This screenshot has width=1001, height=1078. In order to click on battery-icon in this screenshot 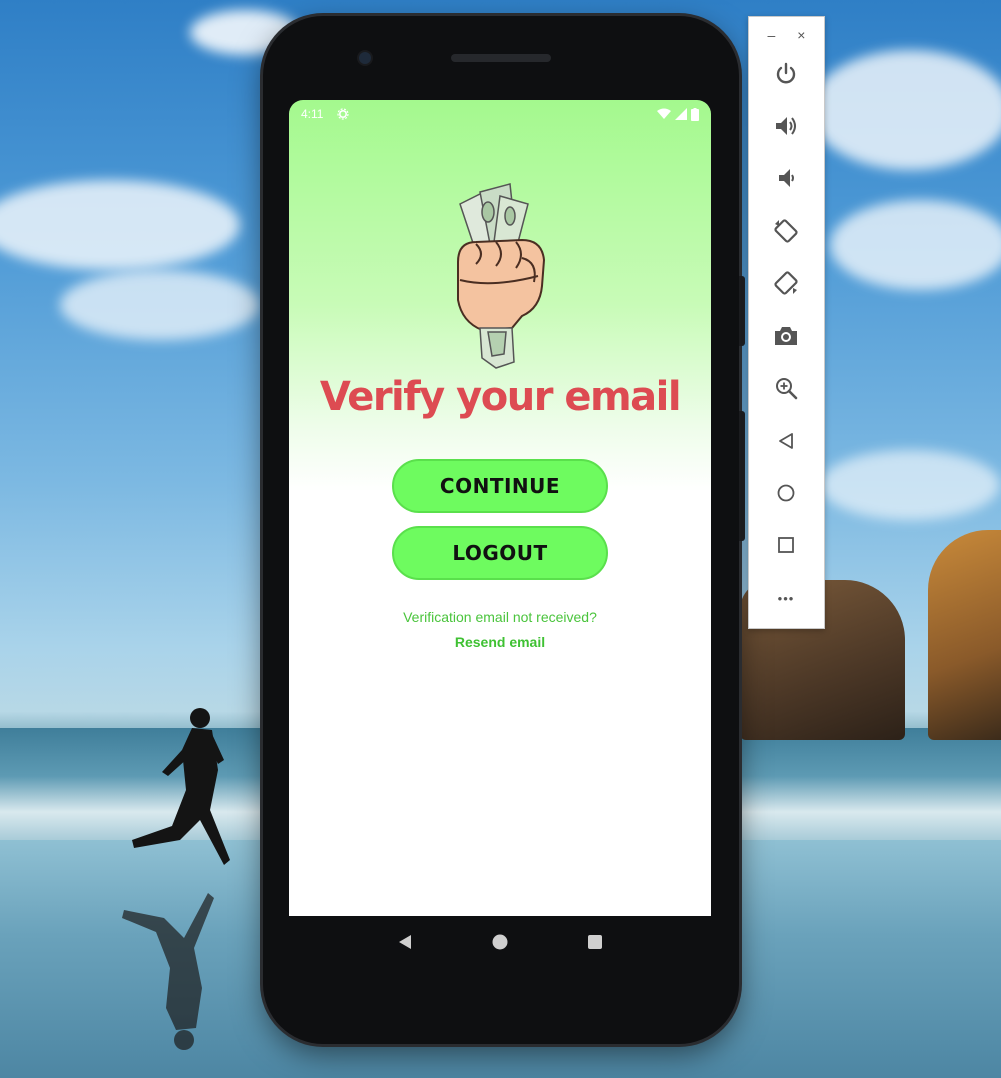, I will do `click(695, 114)`.